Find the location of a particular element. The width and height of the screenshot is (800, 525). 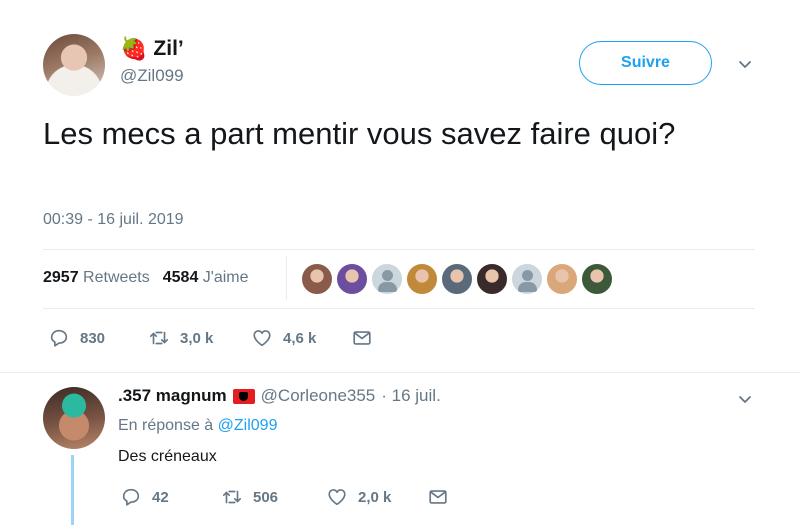

stats-separator is located at coordinates (286, 278).